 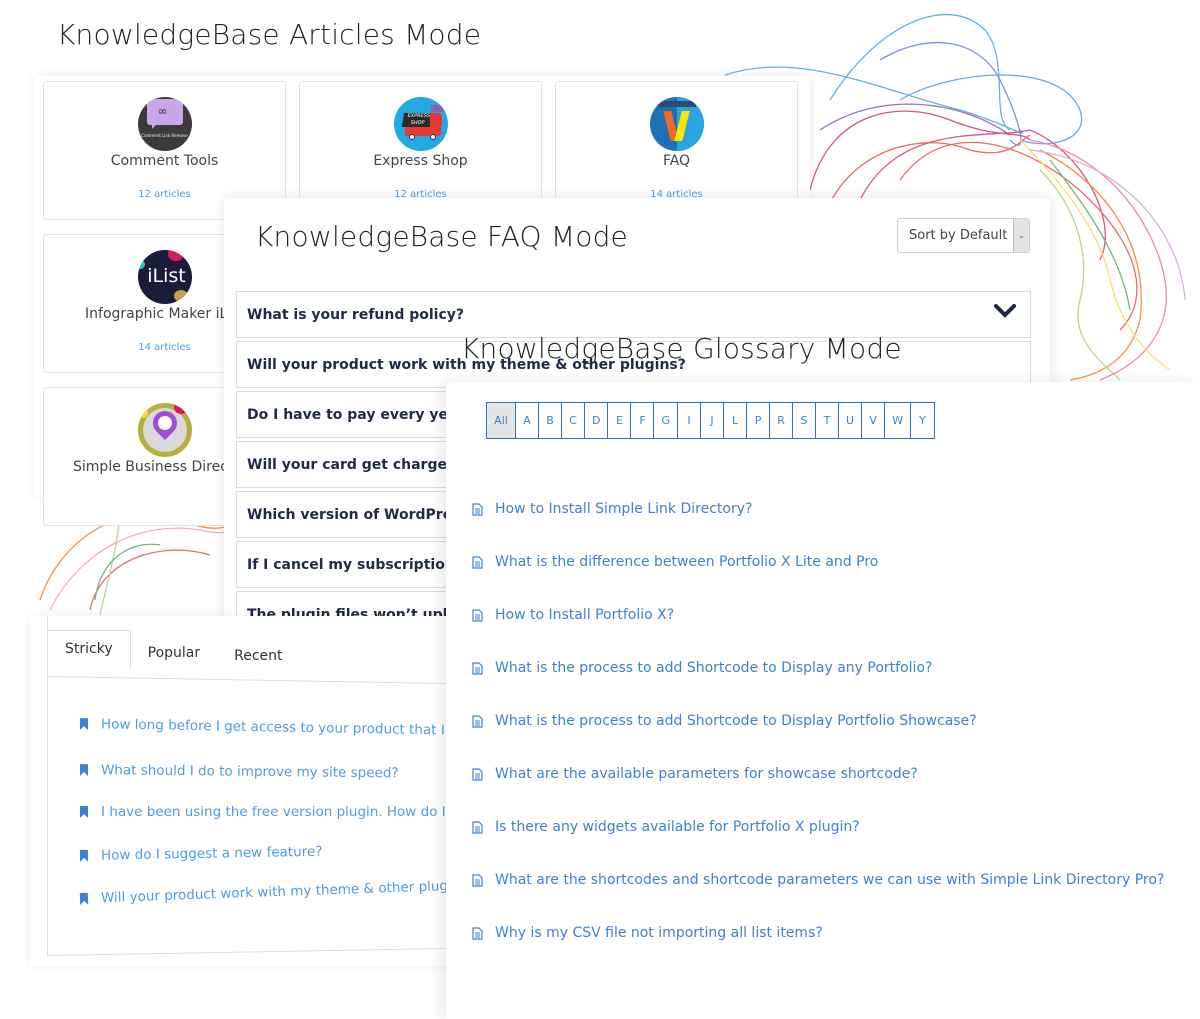 I want to click on glossary-item-text: How to Install Simple Link Directory?, so click(x=624, y=509).